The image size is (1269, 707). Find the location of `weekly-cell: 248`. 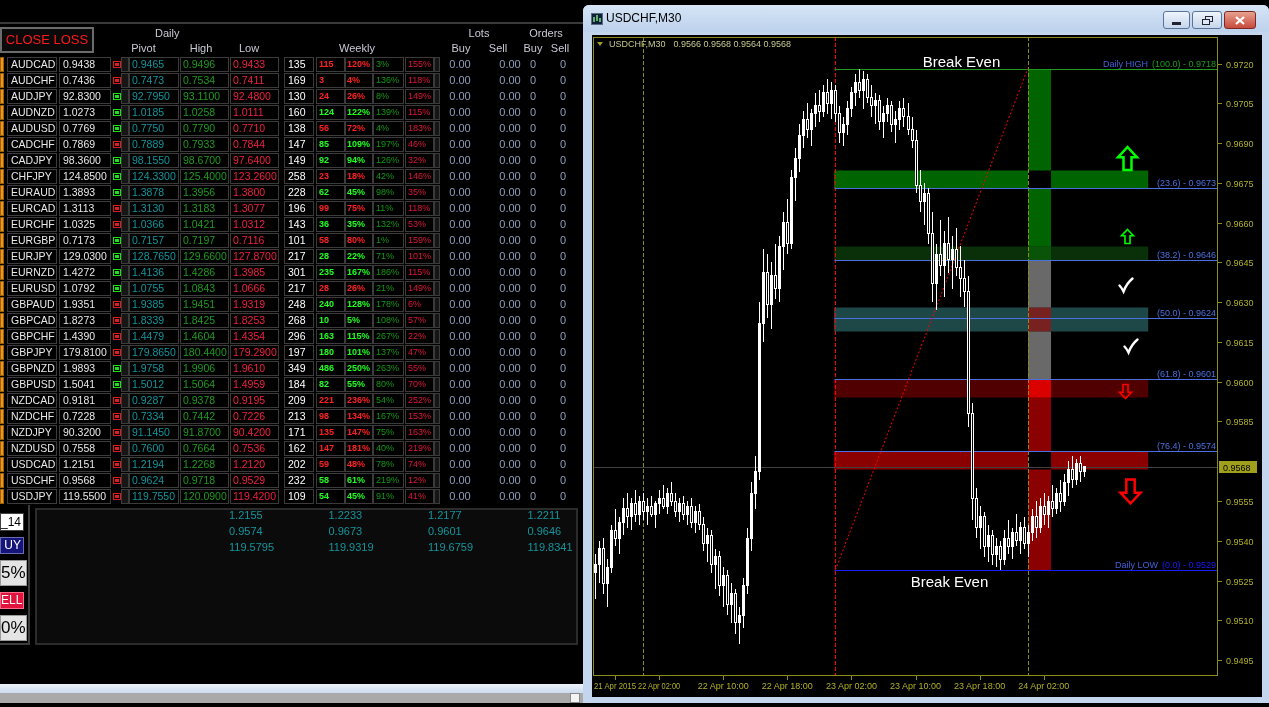

weekly-cell: 248 is located at coordinates (299, 304).